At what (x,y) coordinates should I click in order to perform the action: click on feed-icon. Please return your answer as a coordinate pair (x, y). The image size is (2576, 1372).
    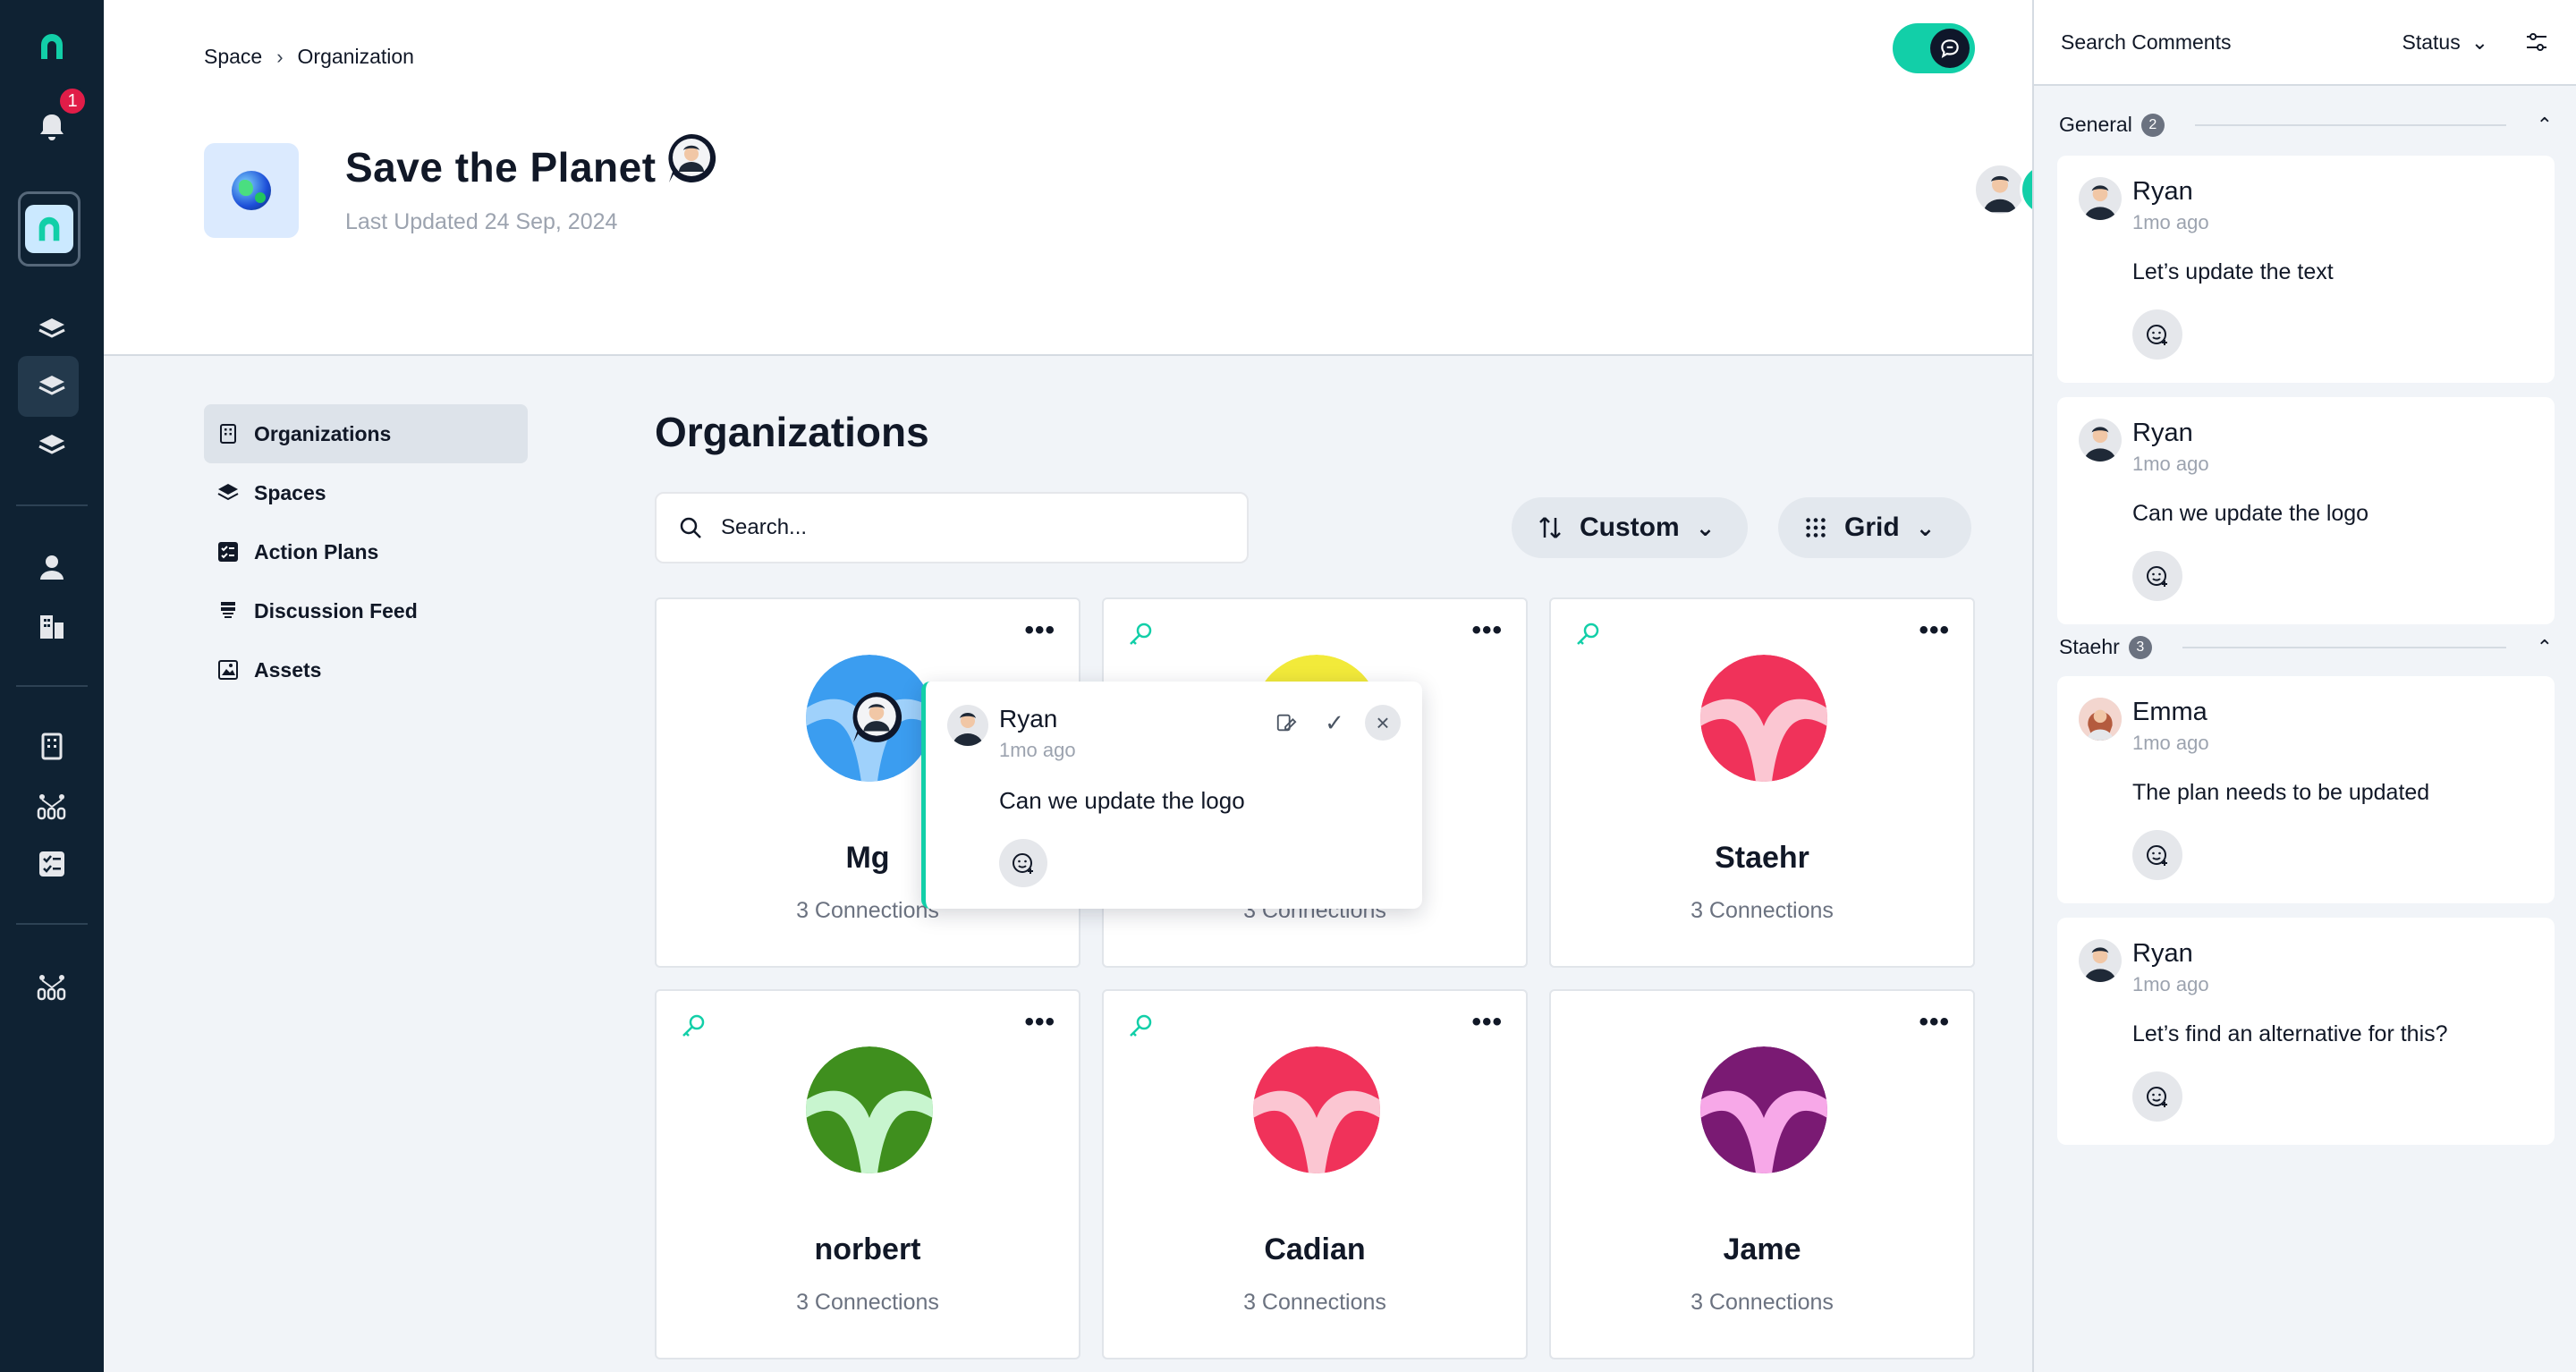
    Looking at the image, I should click on (228, 610).